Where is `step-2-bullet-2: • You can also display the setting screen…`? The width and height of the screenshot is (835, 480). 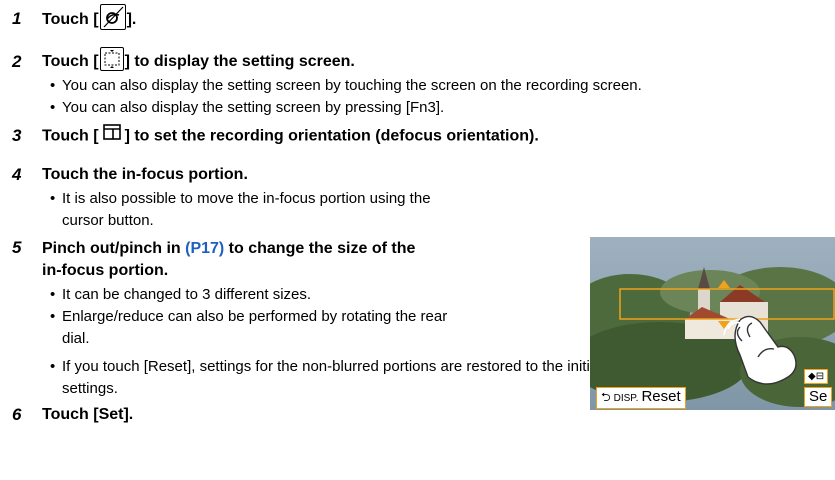 step-2-bullet-2: • You can also display the setting screen… is located at coordinates (247, 107).